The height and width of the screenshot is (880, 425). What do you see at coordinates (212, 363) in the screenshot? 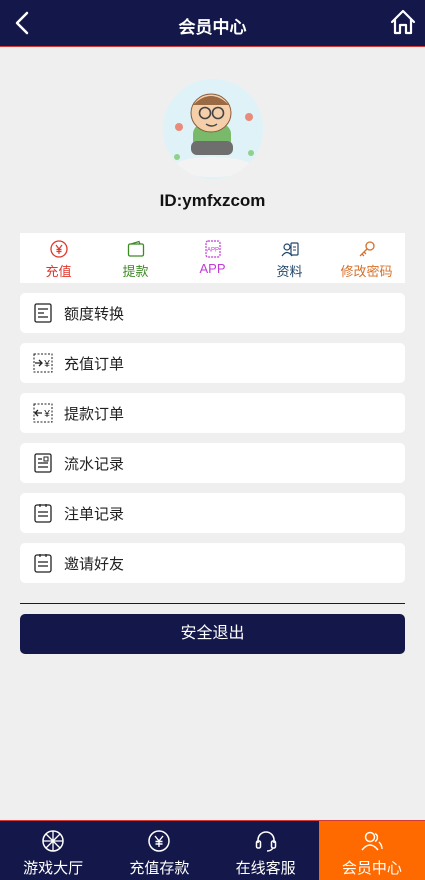
I see `menu-deposit-orders: ¥ 充值订单` at bounding box center [212, 363].